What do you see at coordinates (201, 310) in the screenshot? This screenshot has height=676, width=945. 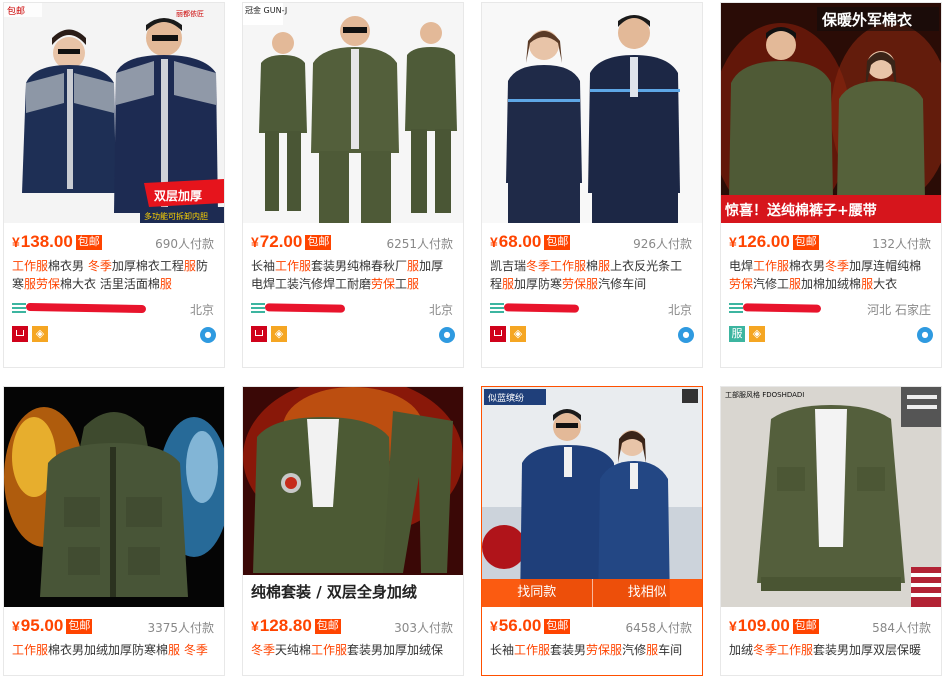 I see `shop-location: 北京` at bounding box center [201, 310].